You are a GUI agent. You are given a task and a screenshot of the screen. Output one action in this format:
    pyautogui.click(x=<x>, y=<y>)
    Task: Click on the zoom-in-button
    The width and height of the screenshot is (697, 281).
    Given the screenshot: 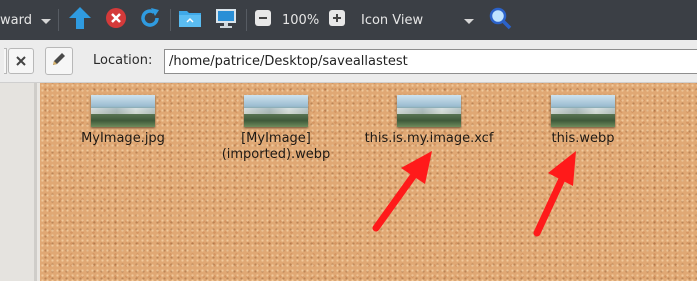 What is the action you would take?
    pyautogui.click(x=337, y=20)
    